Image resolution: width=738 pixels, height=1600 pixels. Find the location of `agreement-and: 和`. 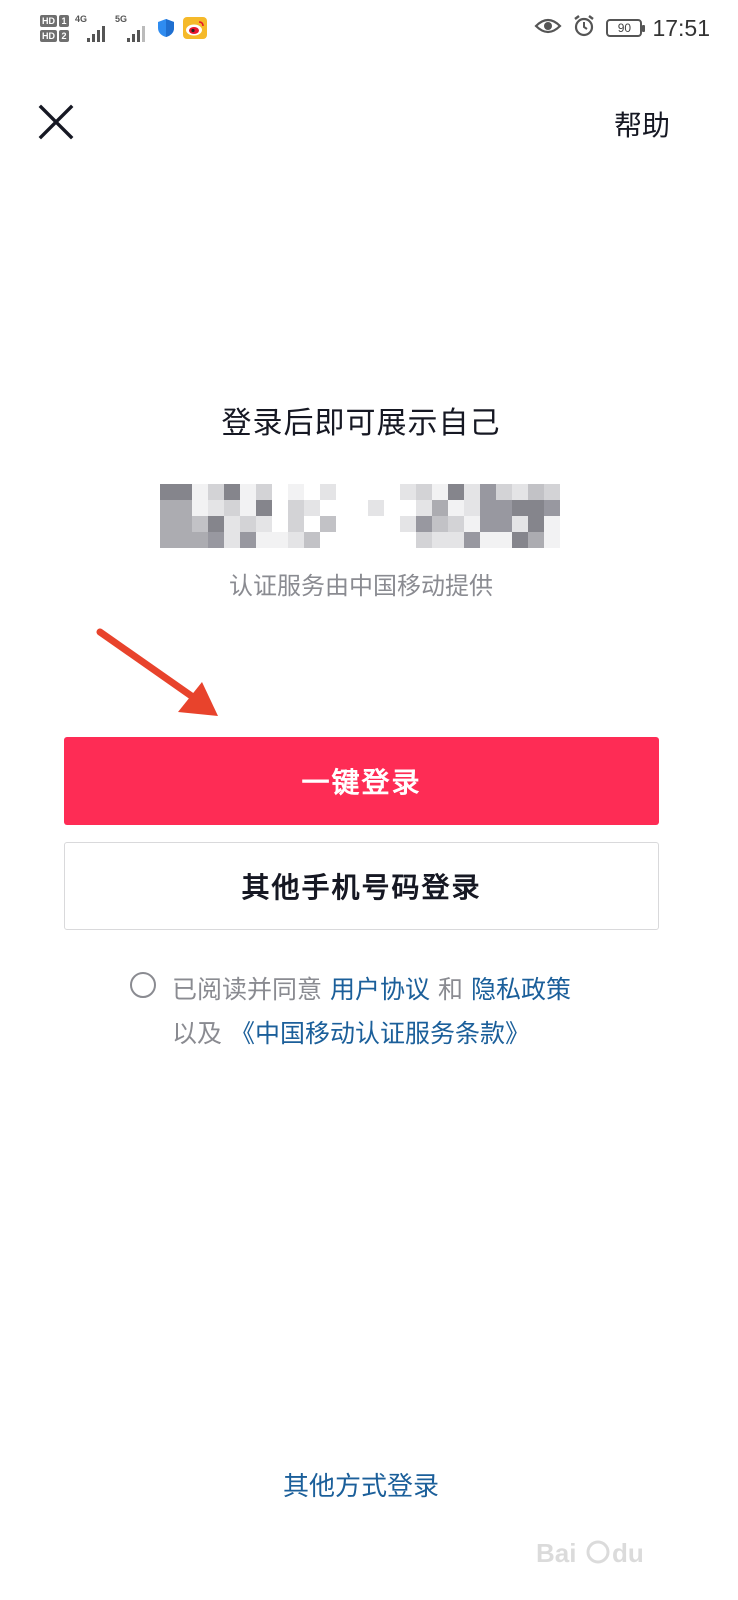

agreement-and: 和 is located at coordinates (451, 989).